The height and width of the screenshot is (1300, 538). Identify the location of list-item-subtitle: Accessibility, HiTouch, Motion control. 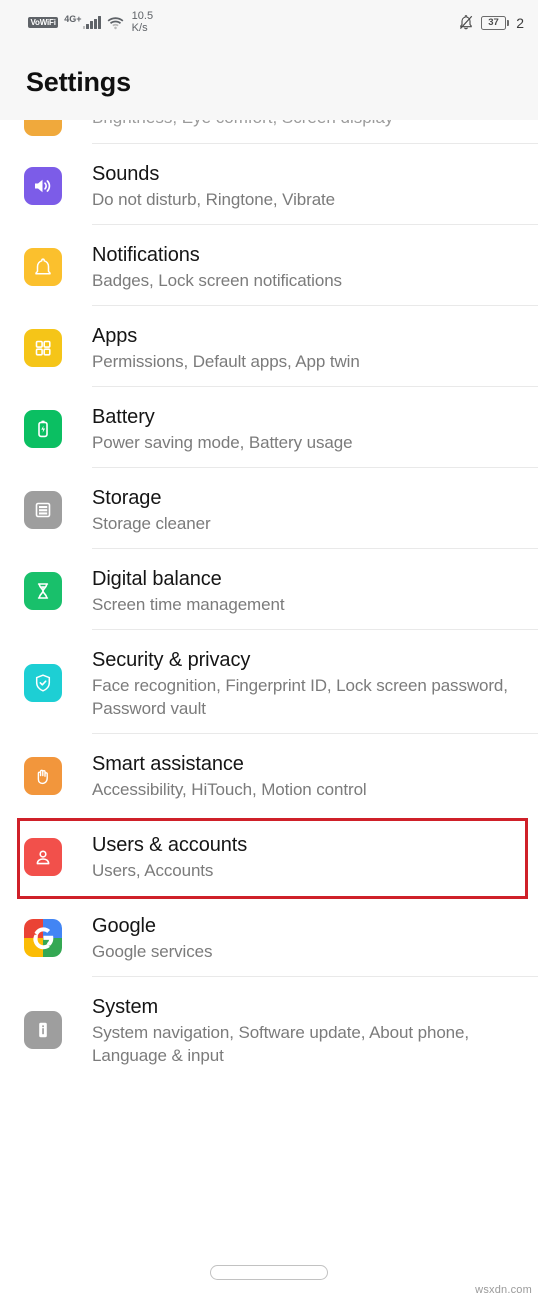
(229, 789).